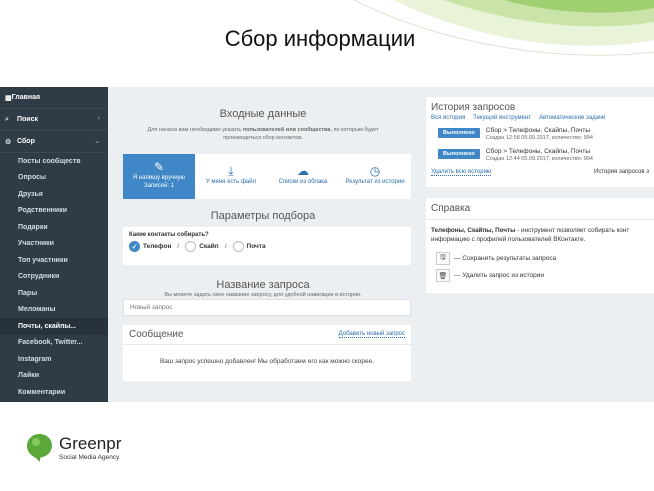 This screenshot has width=654, height=491. I want to click on pencil-icon: ✎, so click(159, 167).